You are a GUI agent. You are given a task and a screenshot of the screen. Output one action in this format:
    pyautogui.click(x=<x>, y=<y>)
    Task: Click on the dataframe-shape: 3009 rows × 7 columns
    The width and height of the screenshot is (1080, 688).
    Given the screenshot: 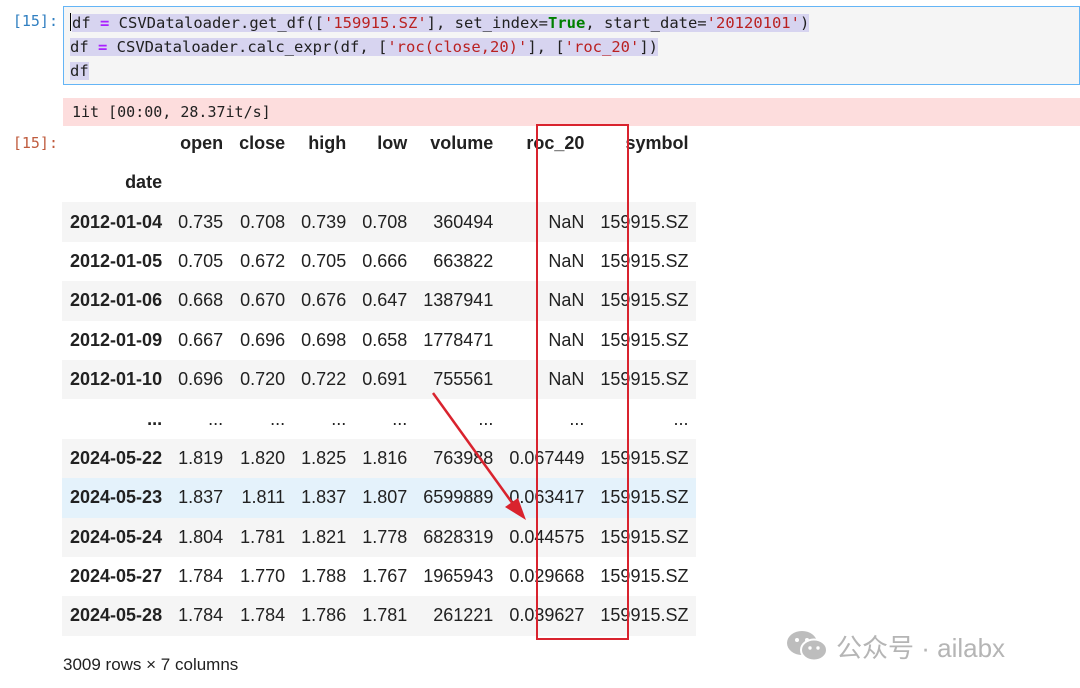 What is the action you would take?
    pyautogui.click(x=151, y=664)
    